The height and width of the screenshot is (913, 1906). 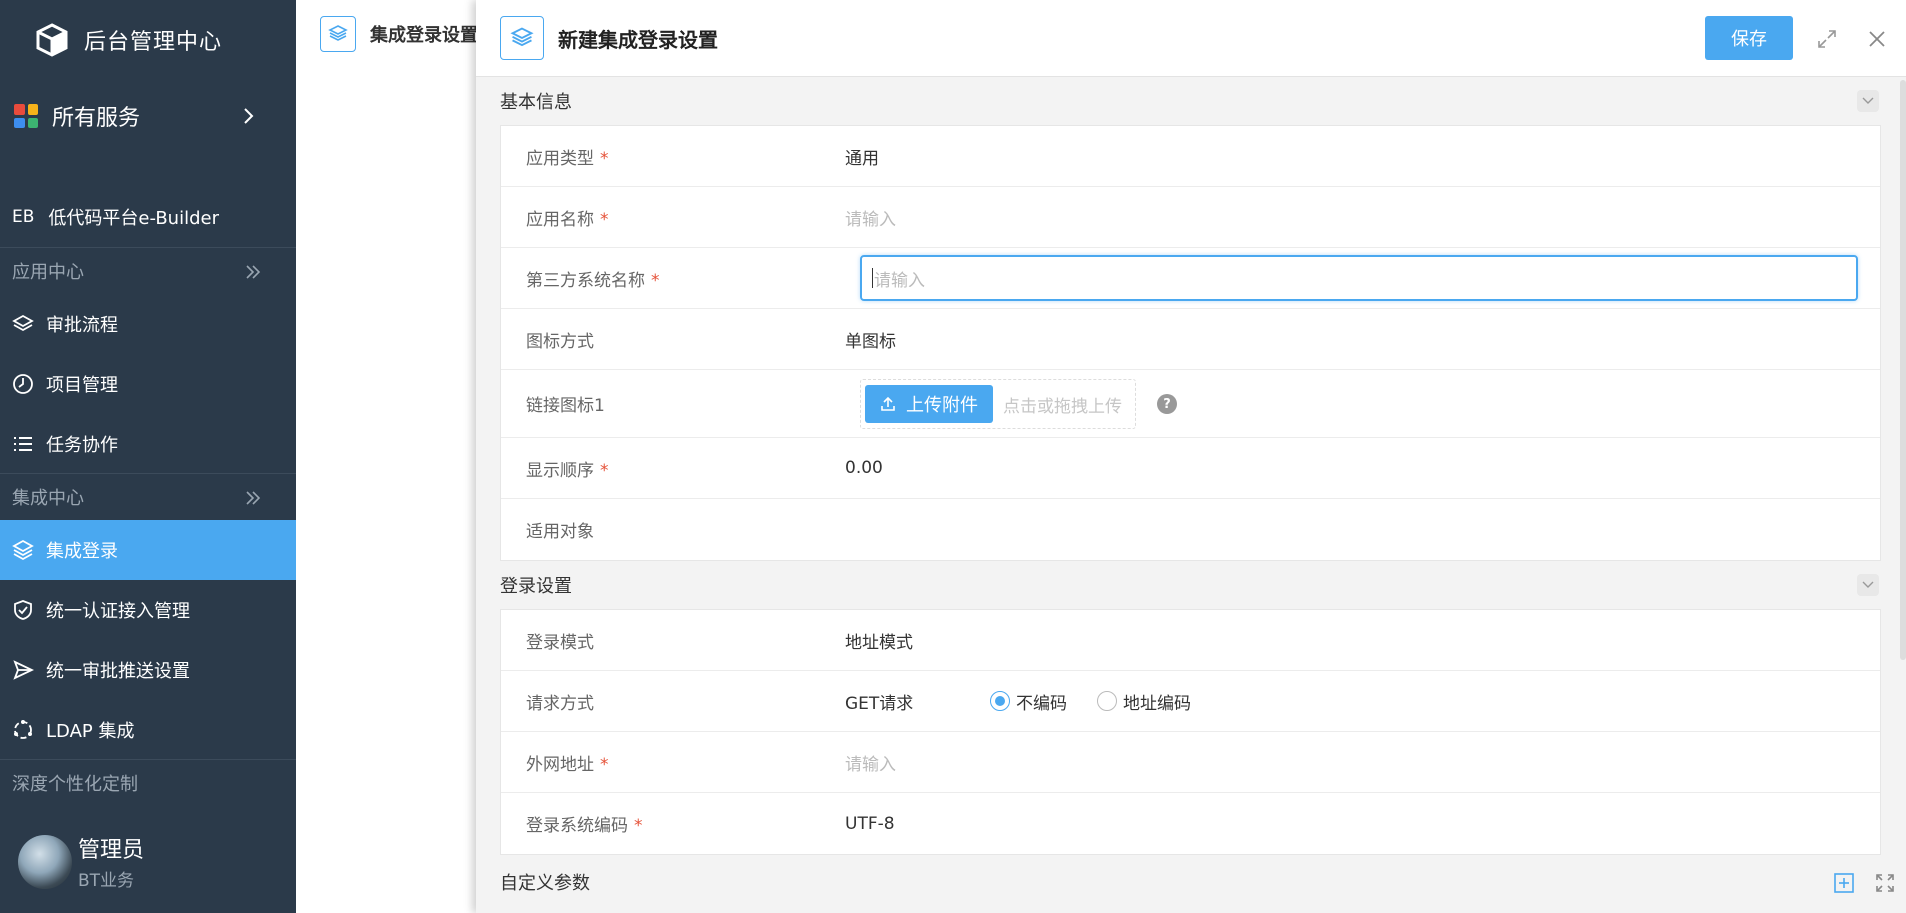 I want to click on sidebar-item-projects: 项目管理, so click(x=148, y=384).